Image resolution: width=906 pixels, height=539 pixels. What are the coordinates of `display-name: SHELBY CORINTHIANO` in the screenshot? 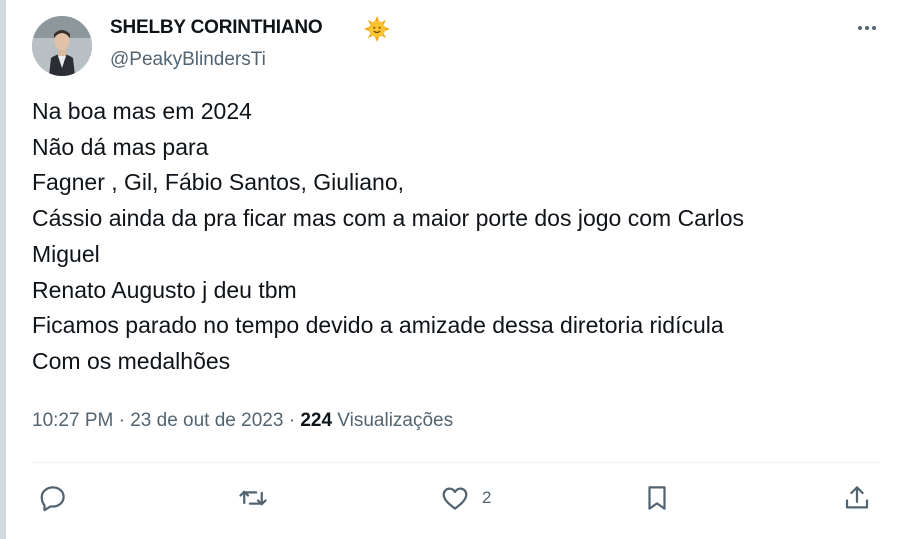 It's located at (216, 28).